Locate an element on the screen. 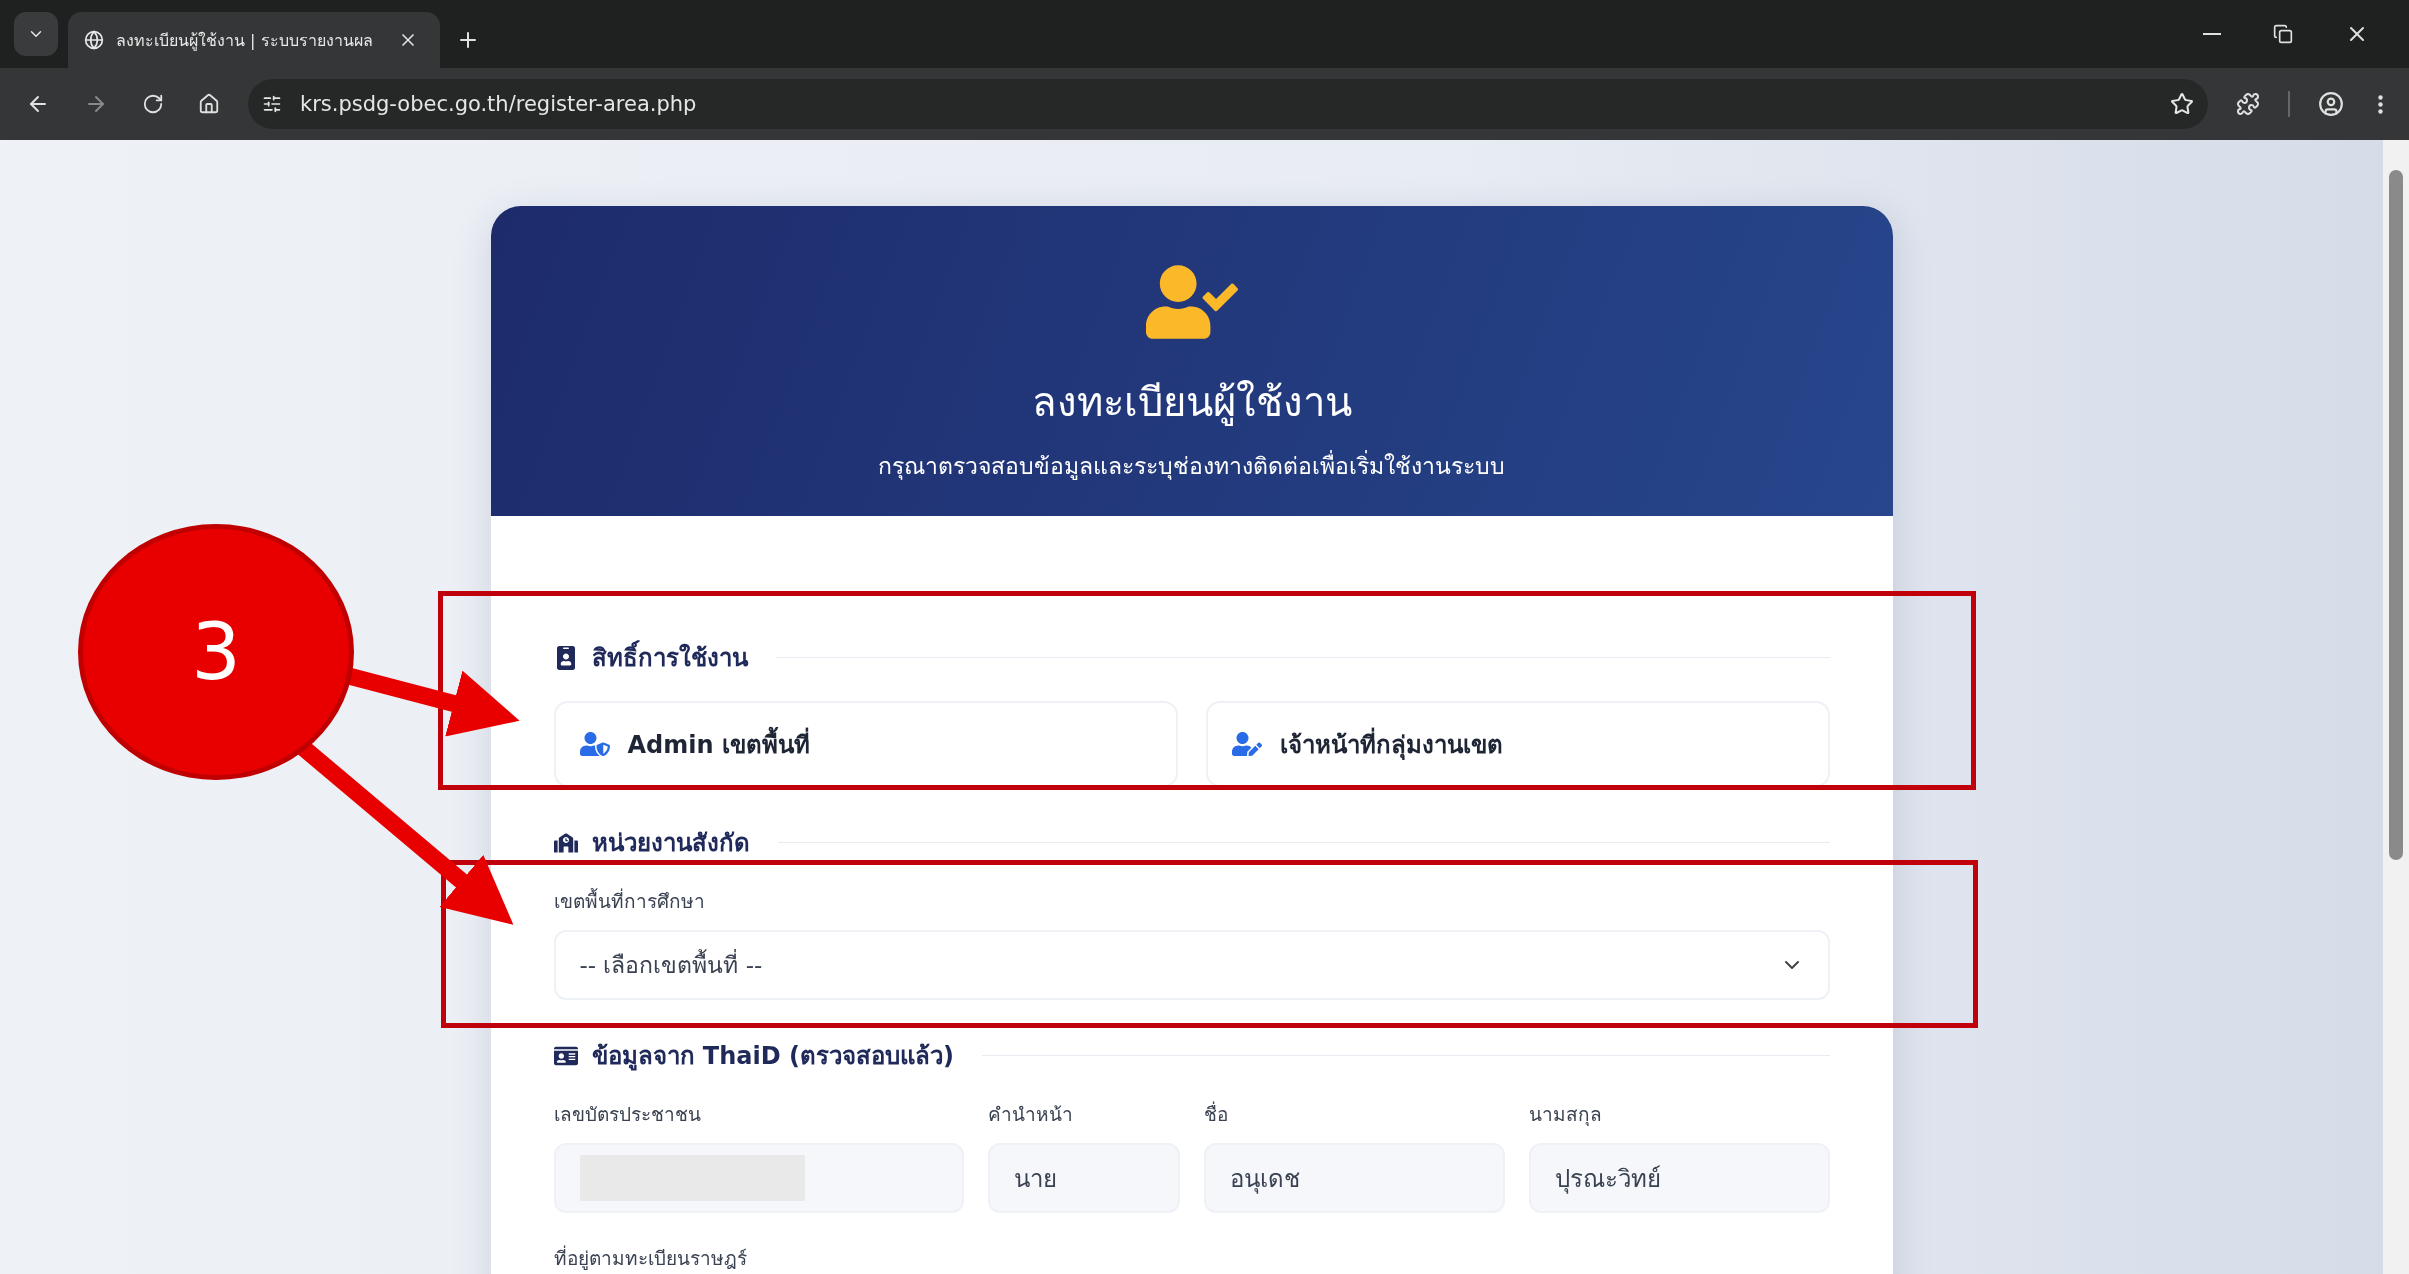  section-title: ข้อมูลจาก ThaiD (ตรวจสอบแล้ว) is located at coordinates (772, 1057).